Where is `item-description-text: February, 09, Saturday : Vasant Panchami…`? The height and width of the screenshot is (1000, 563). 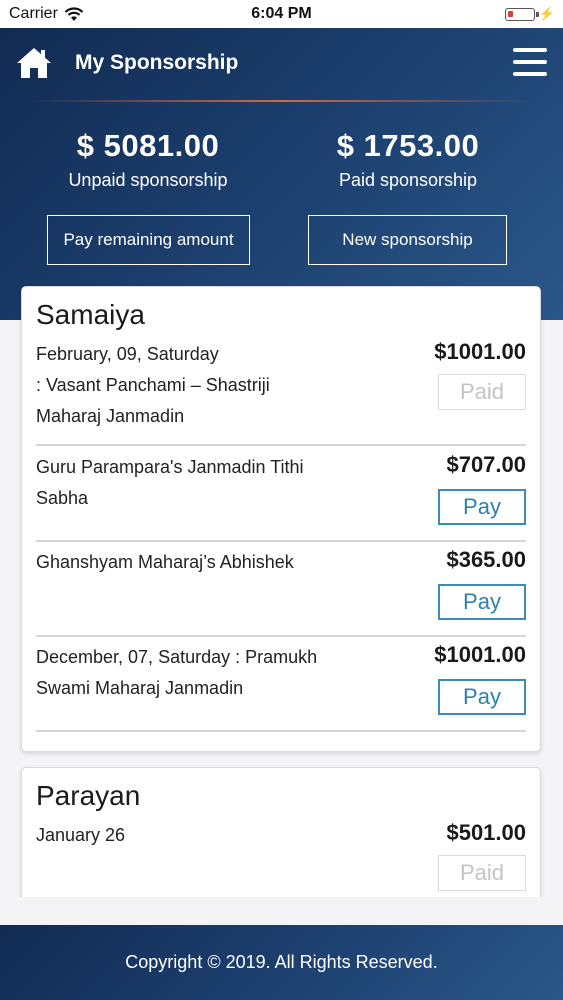
item-description-text: February, 09, Saturday : Vasant Panchami… is located at coordinates (153, 385).